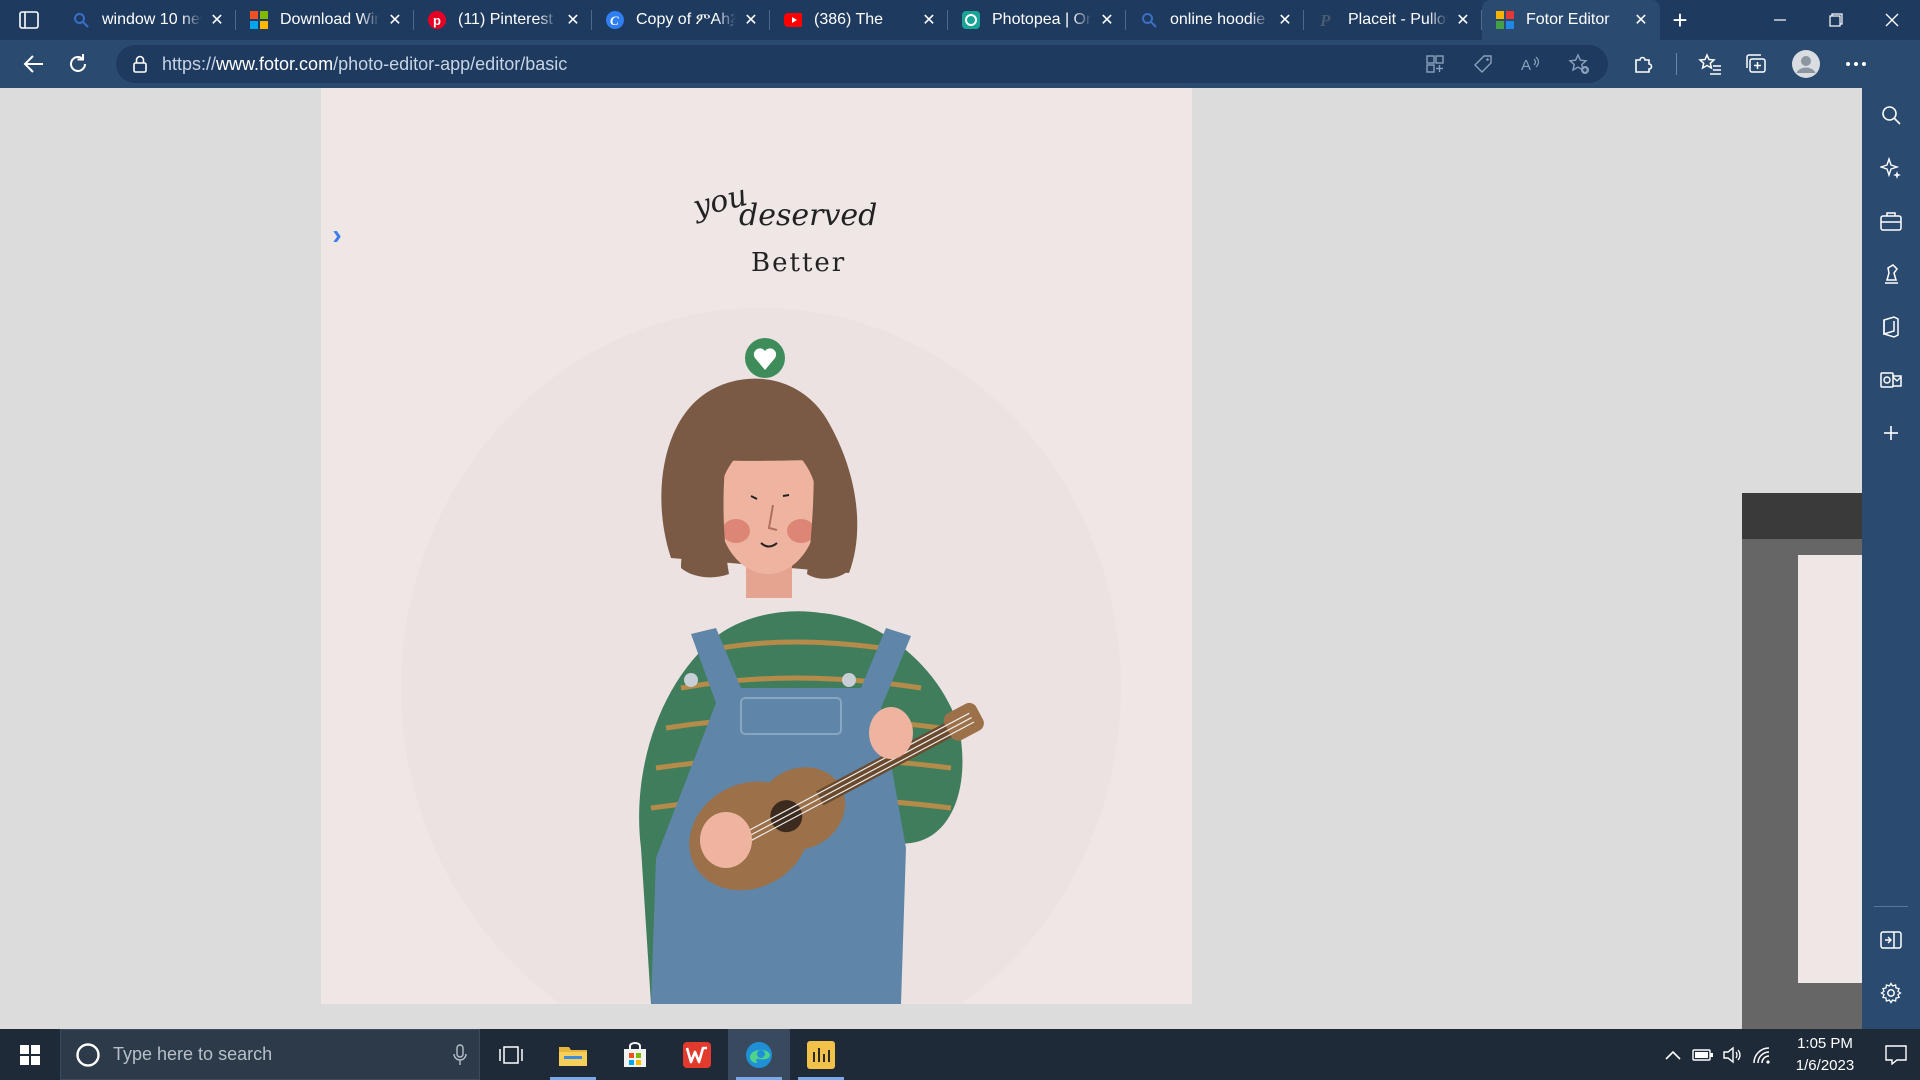  I want to click on collections-button, so click(1756, 64).